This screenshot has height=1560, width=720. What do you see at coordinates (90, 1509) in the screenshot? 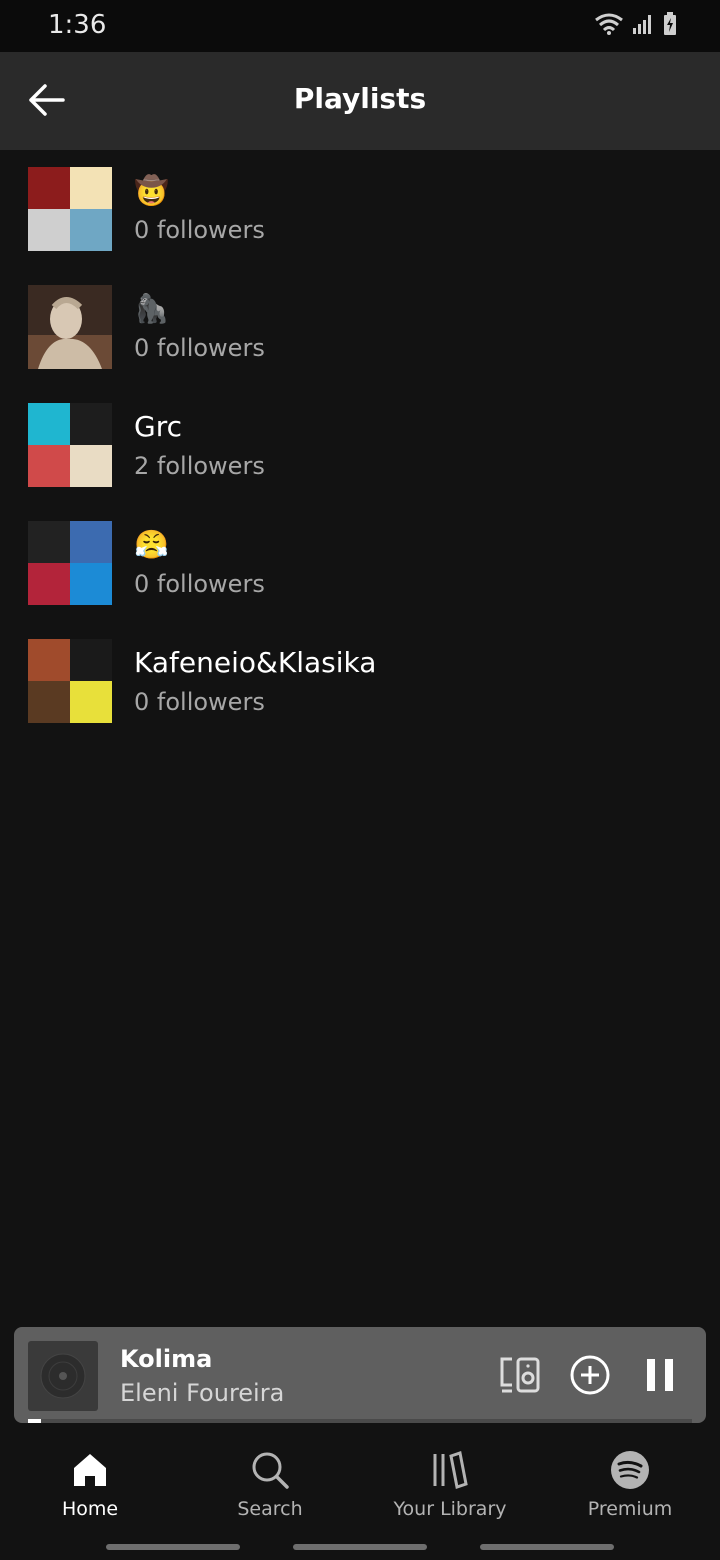
I see `nav-home-label: Home` at bounding box center [90, 1509].